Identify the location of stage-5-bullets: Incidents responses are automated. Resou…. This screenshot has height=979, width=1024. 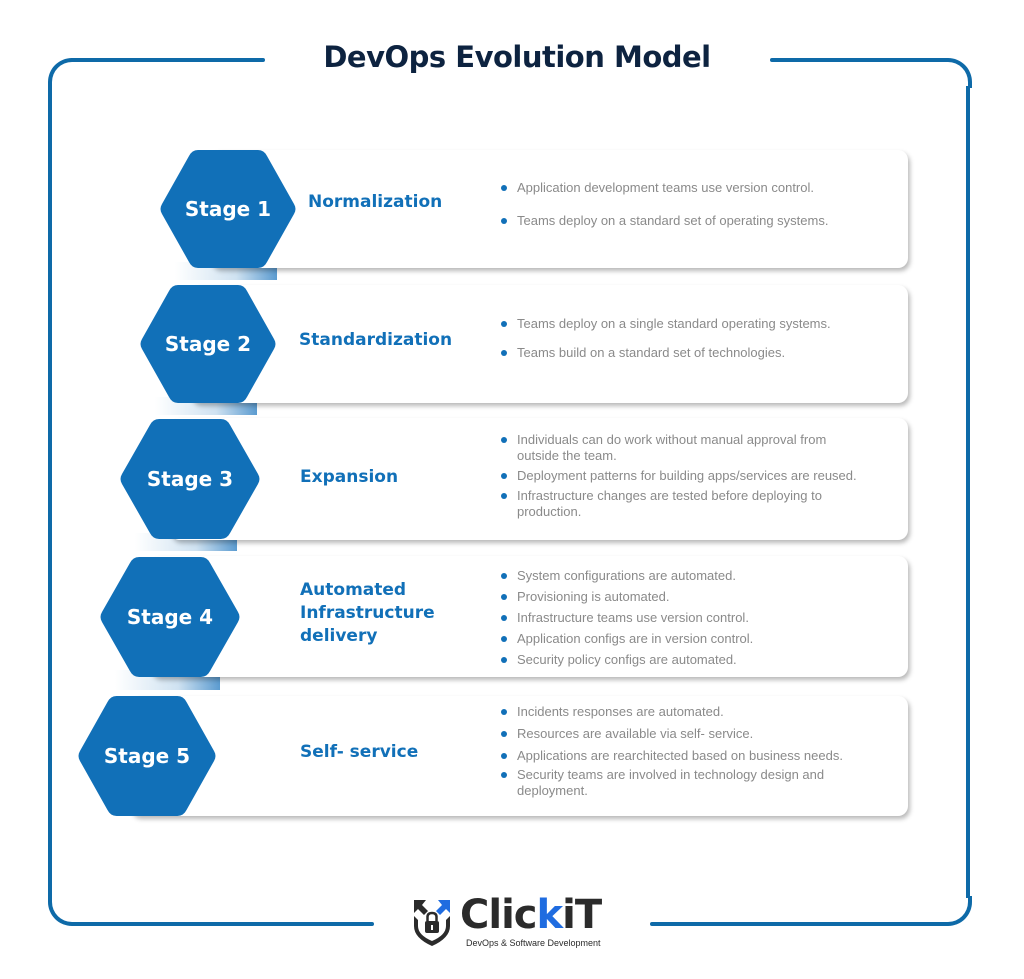
(680, 751).